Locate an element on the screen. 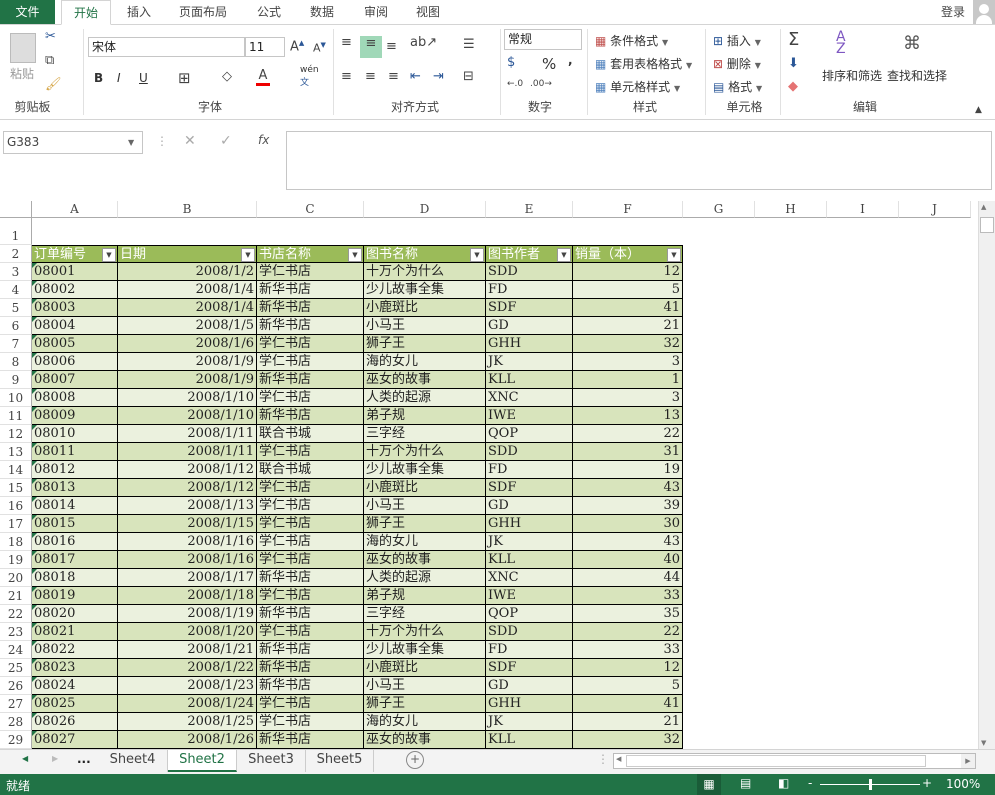 The width and height of the screenshot is (995, 795). font-name-select: 宋体 is located at coordinates (166, 47).